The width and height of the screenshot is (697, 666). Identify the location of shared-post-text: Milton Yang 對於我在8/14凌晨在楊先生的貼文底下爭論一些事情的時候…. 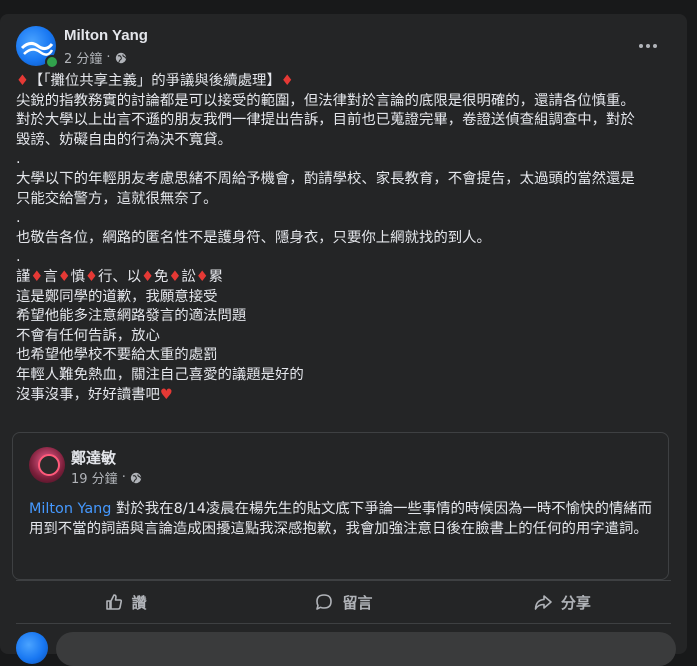
(343, 519).